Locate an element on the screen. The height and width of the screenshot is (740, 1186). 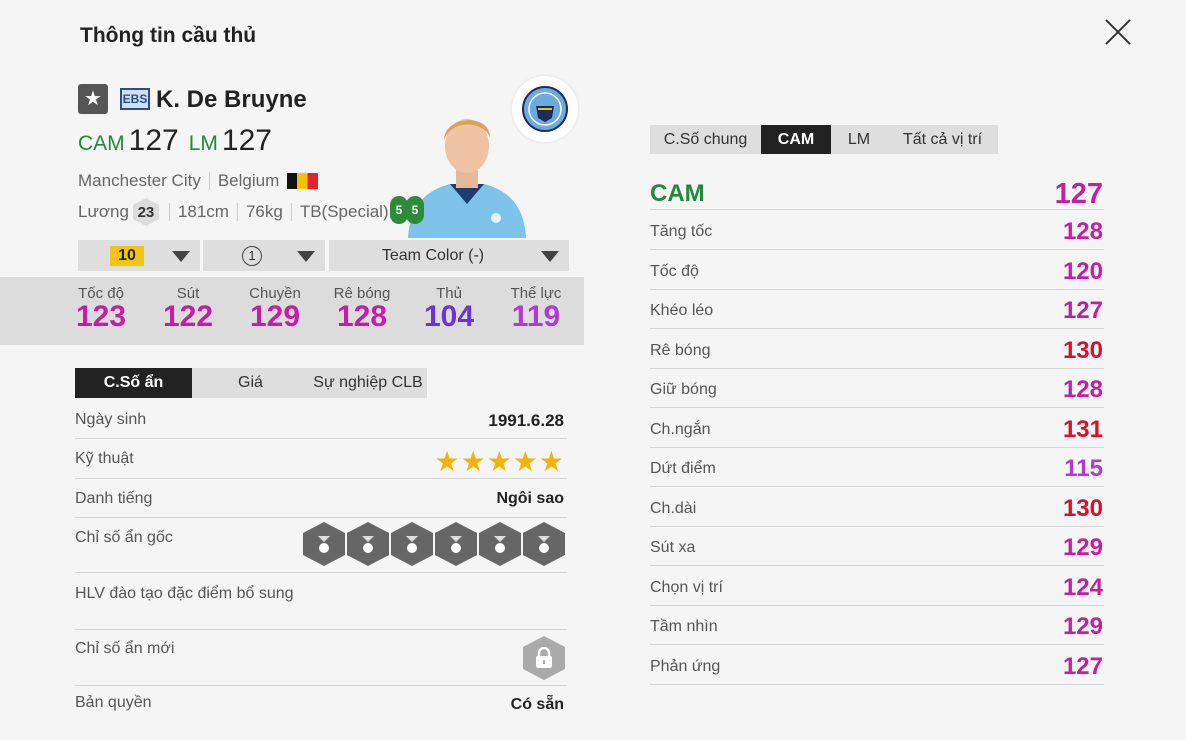
attribute-value: 127 is located at coordinates (1082, 310).